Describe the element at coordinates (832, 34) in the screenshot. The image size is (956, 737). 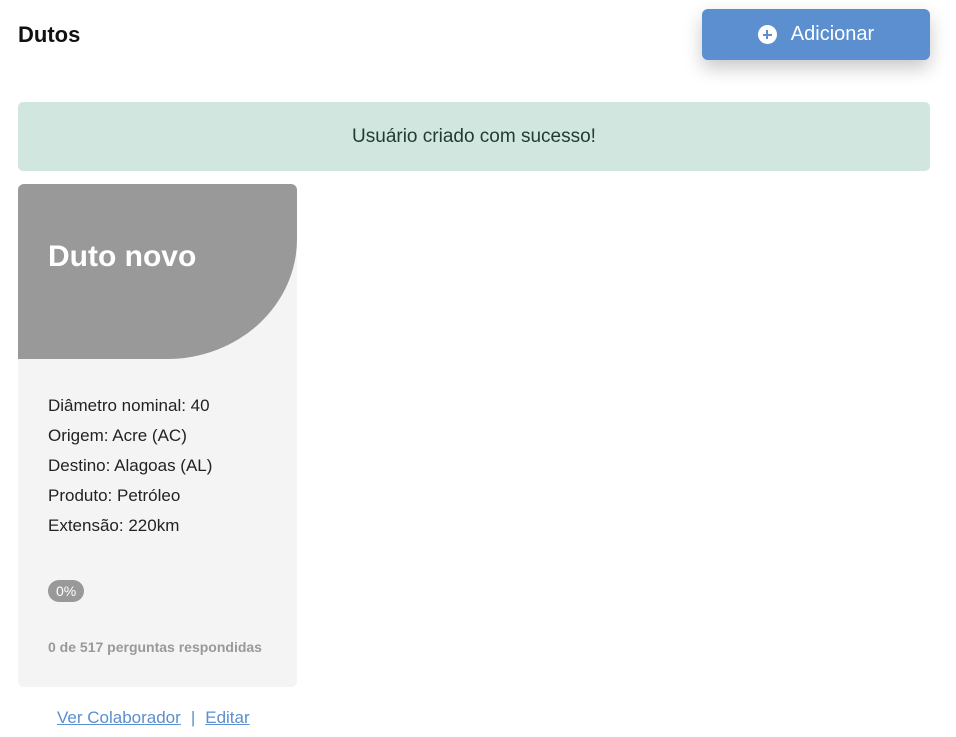
I see `add-button-label: Adicionar` at that location.